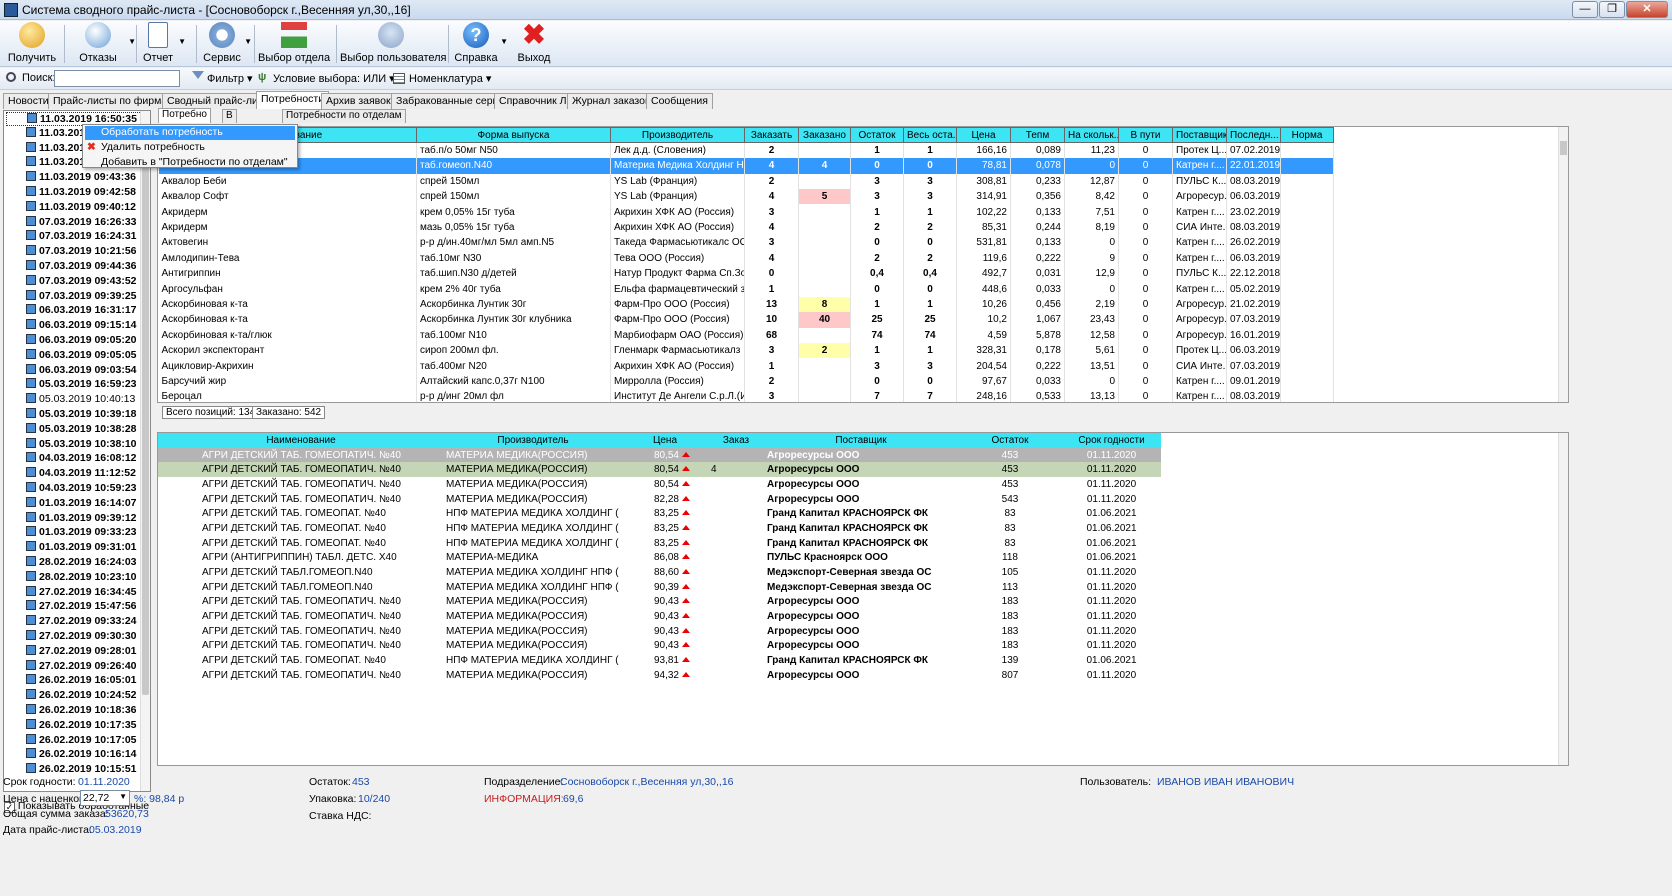  I want to click on date-list-item: 05.03.2019 10:40:13, so click(74, 400).